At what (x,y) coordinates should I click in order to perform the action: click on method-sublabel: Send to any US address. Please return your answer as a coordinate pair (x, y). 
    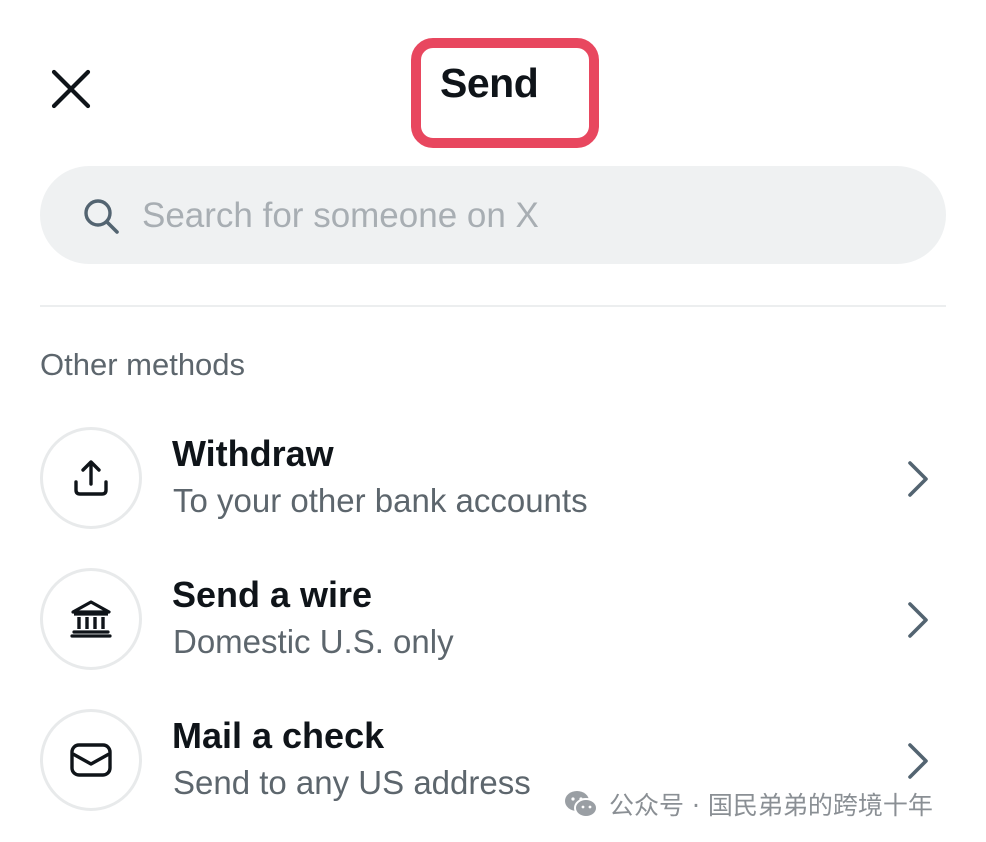
    Looking at the image, I should click on (352, 782).